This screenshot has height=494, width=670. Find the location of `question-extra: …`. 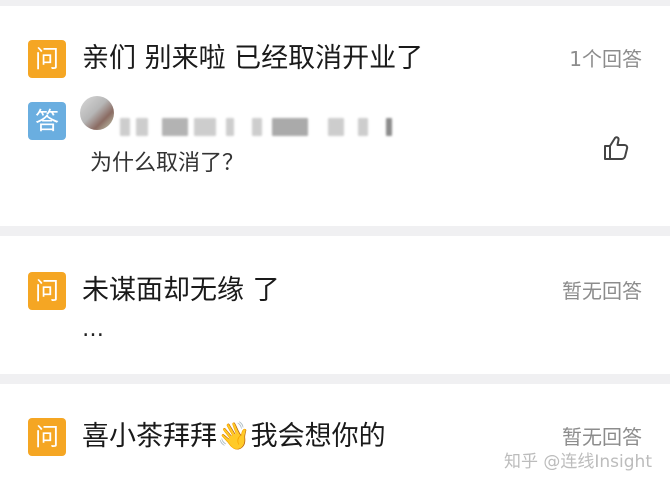

question-extra: … is located at coordinates (93, 329).